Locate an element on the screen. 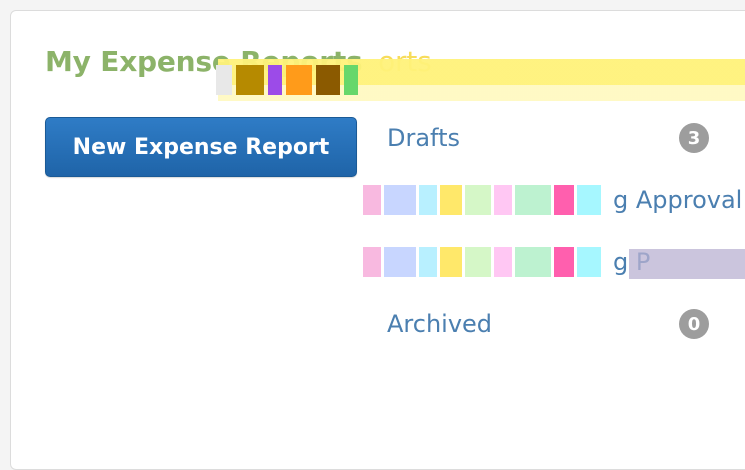  menu-item-drafts: Drafts 3 is located at coordinates (566, 138).